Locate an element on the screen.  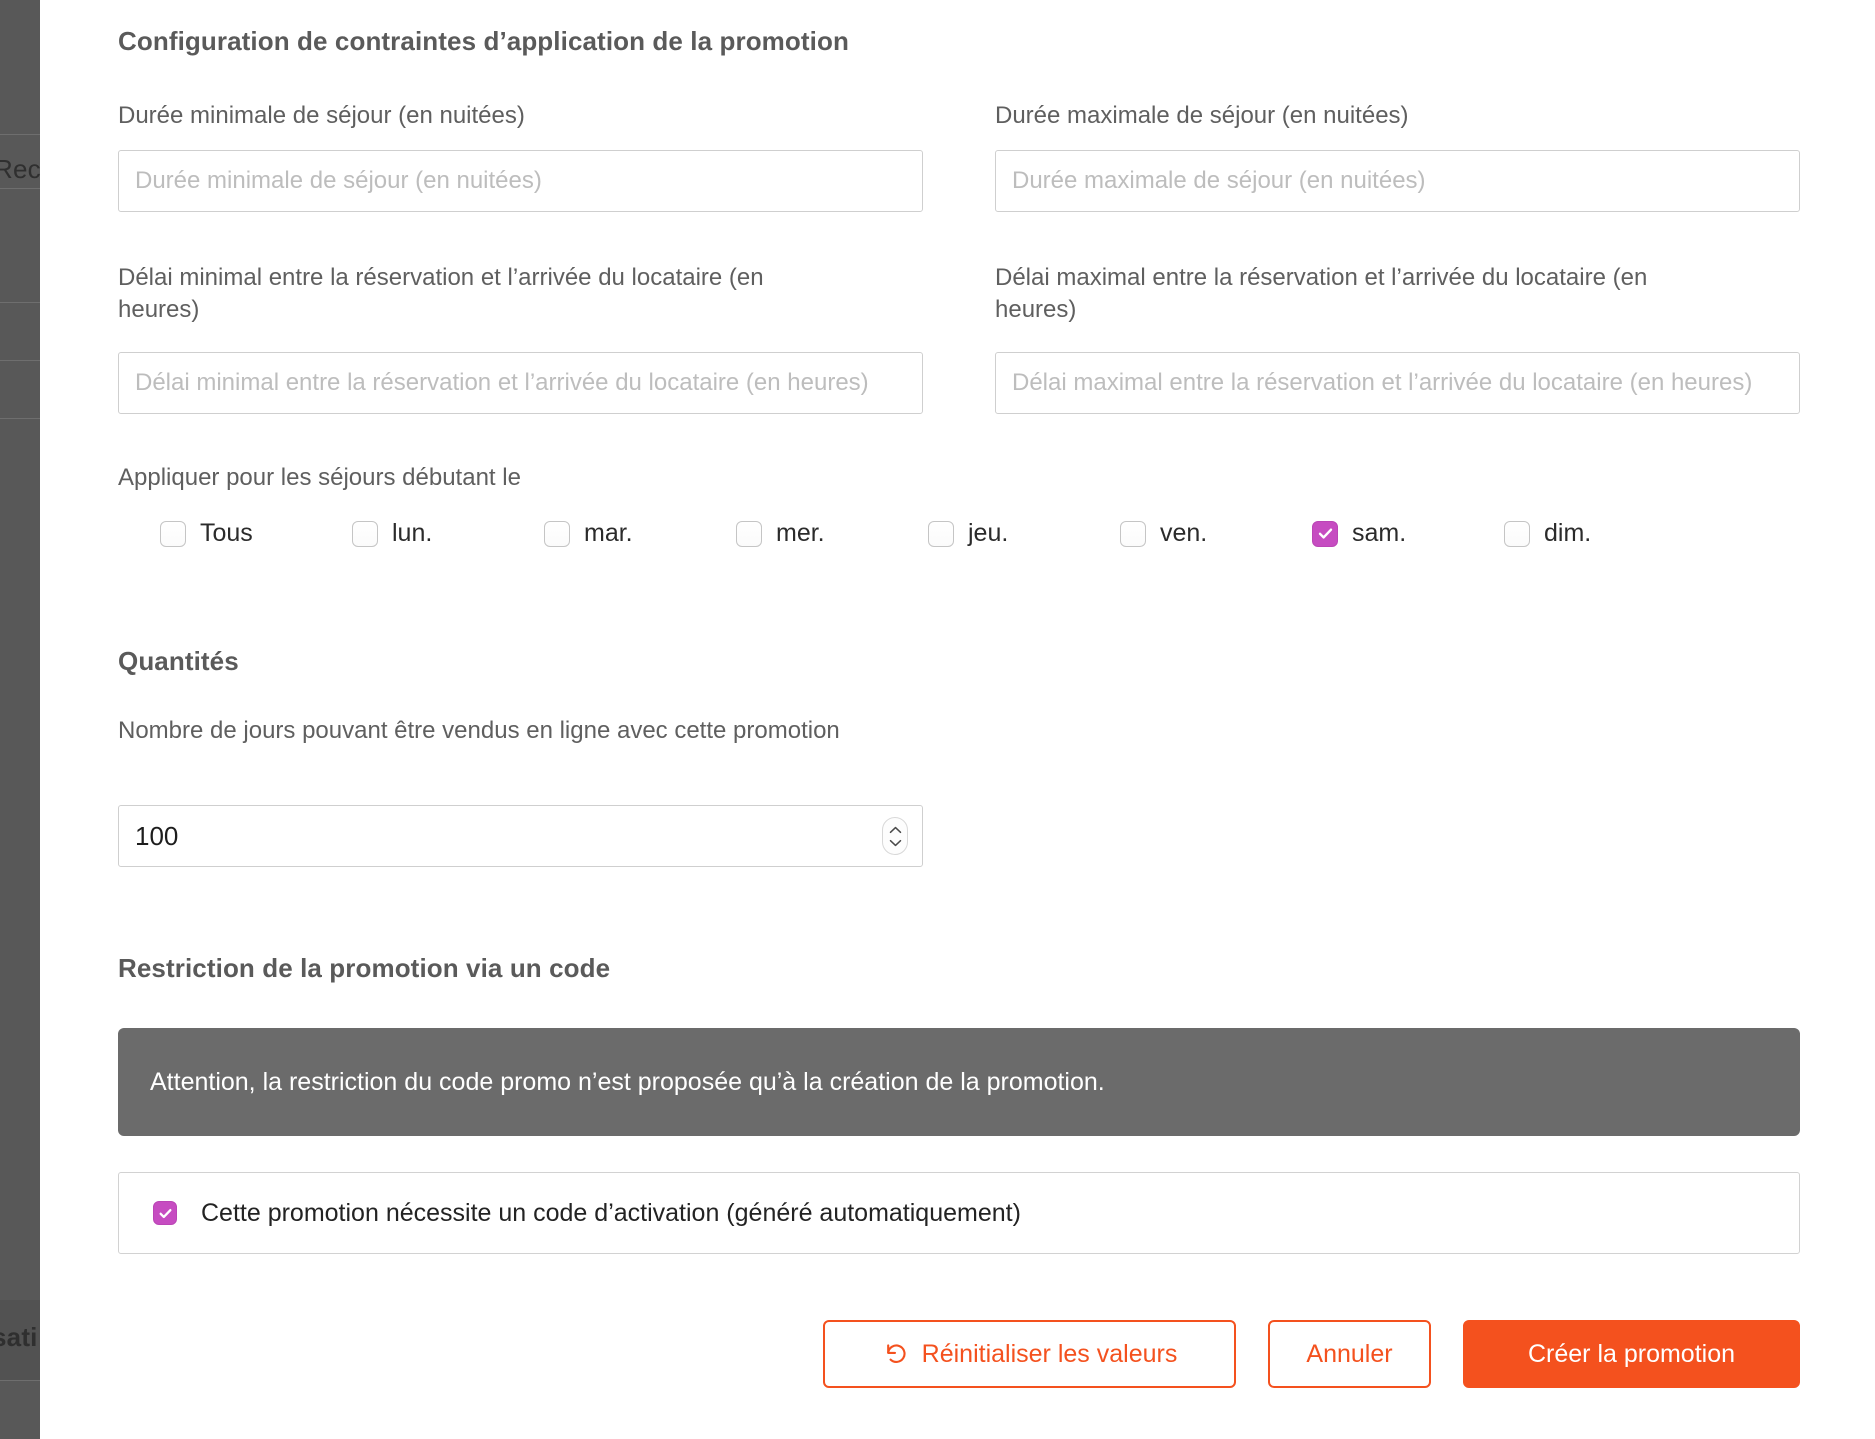
day-label: lun. is located at coordinates (412, 533).